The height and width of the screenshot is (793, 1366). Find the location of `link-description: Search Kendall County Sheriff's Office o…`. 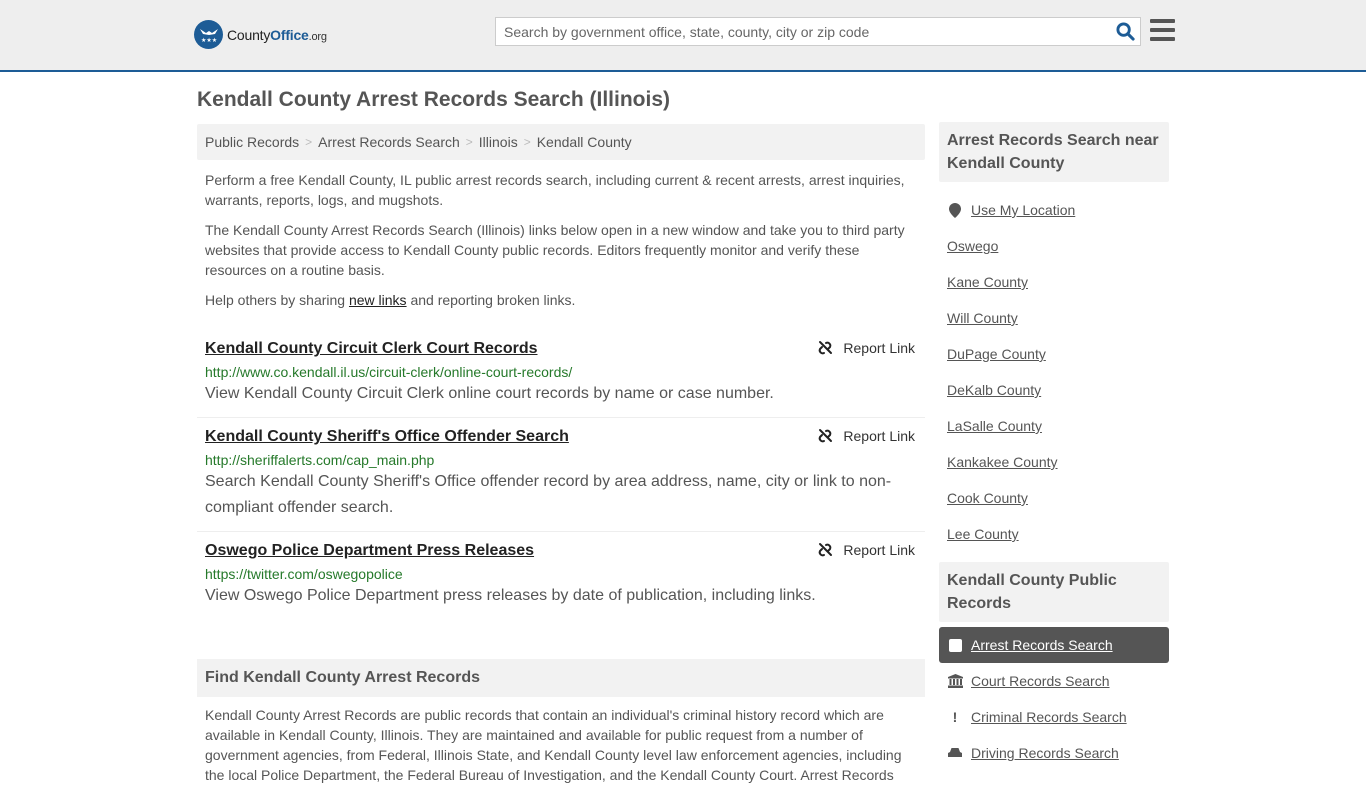

link-description: Search Kendall County Sheriff's Office o… is located at coordinates (548, 494).